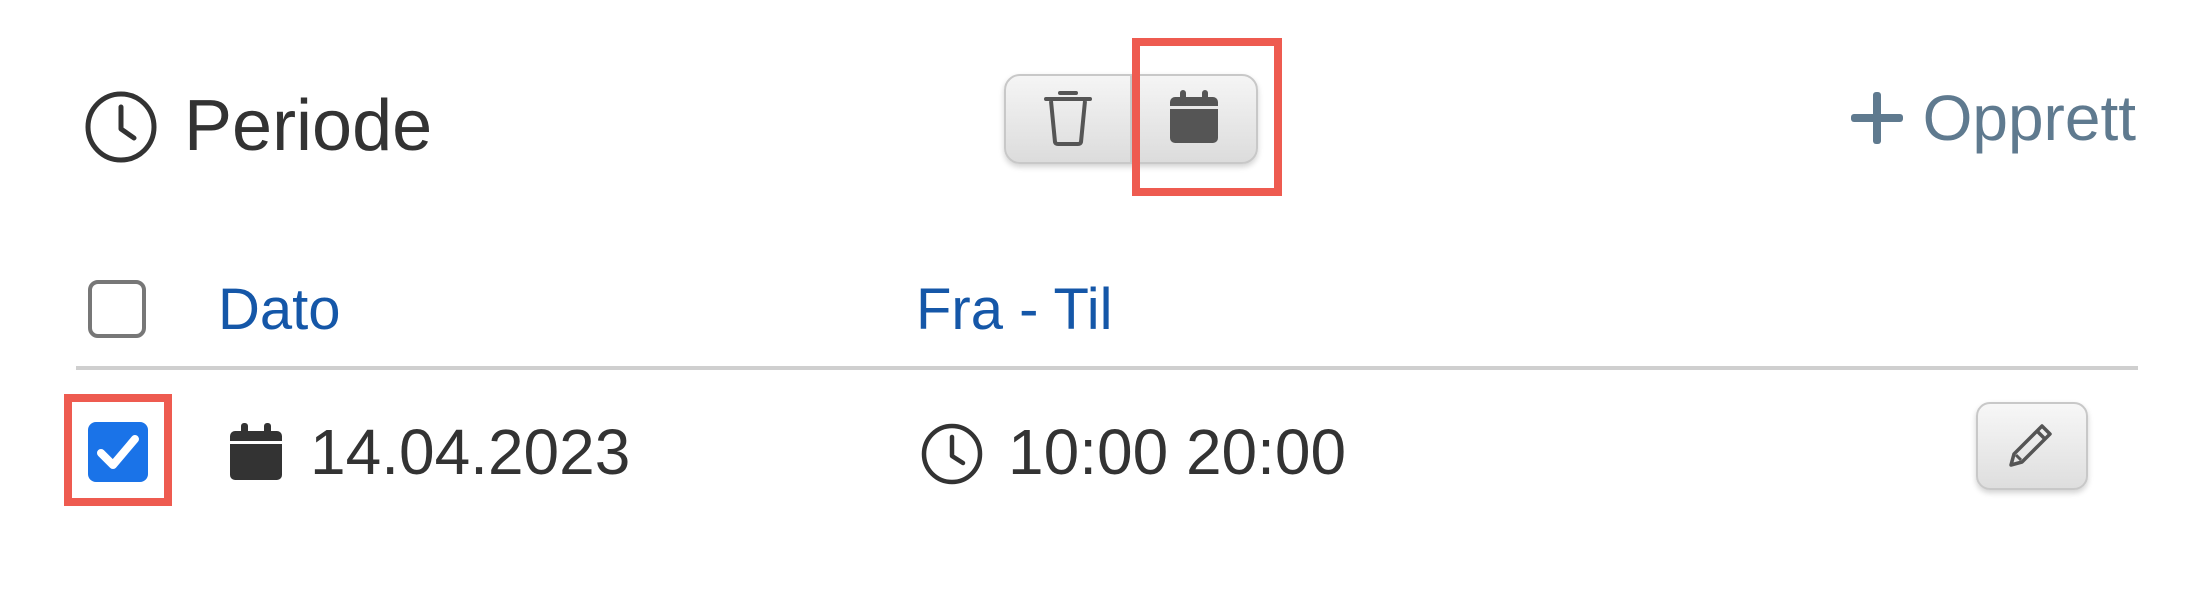 This screenshot has height=608, width=2208. Describe the element at coordinates (117, 309) in the screenshot. I see `select-all-checkbox` at that location.